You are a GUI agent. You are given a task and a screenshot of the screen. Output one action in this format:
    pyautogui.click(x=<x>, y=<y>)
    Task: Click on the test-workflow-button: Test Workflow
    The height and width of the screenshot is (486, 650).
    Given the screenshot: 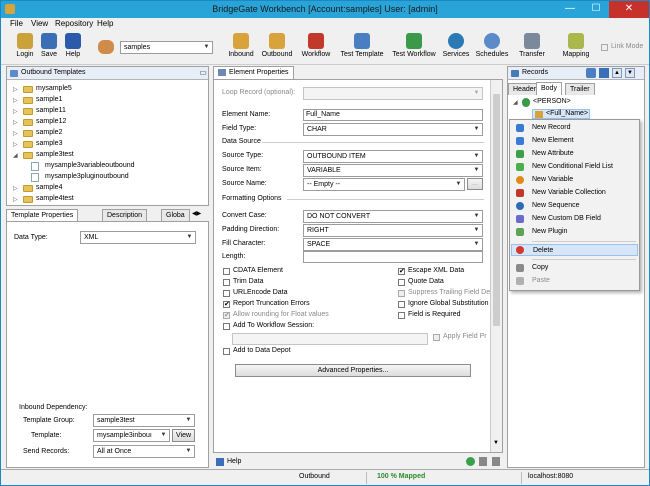 What is the action you would take?
    pyautogui.click(x=414, y=45)
    